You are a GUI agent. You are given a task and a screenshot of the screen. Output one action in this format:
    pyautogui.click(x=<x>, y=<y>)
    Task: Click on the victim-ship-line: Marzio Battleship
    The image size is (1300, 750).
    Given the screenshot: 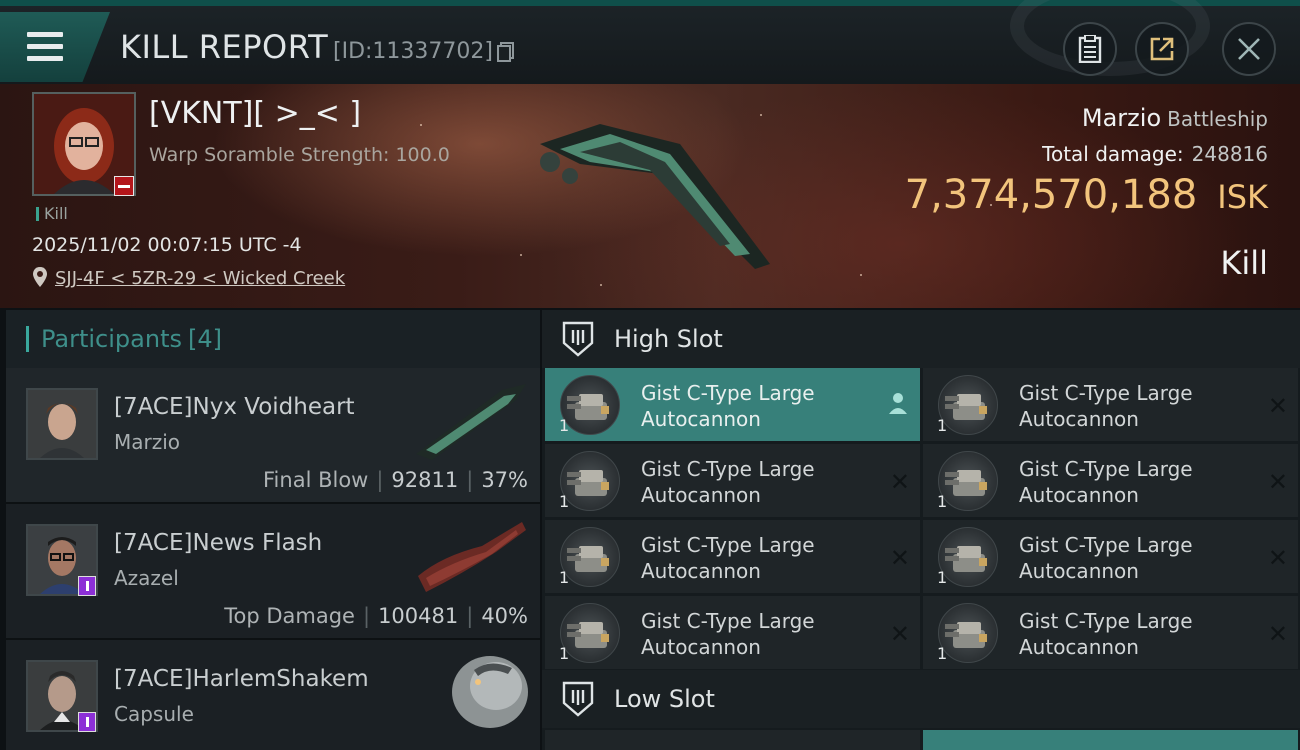 What is the action you would take?
    pyautogui.click(x=1175, y=118)
    